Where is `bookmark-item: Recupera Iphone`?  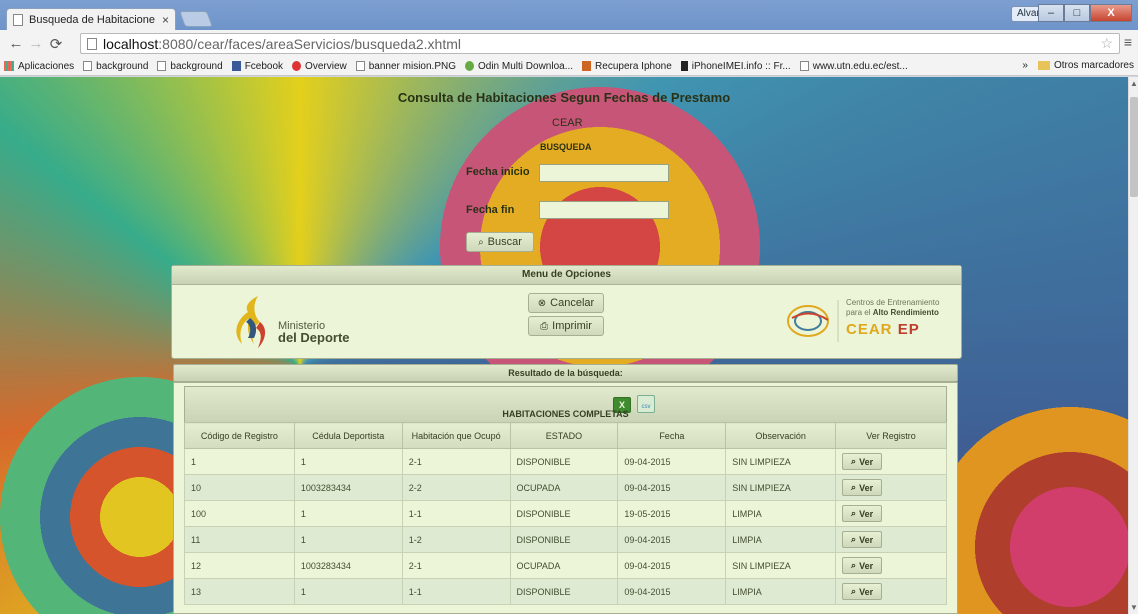
bookmark-item: Recupera Iphone is located at coordinates (627, 66).